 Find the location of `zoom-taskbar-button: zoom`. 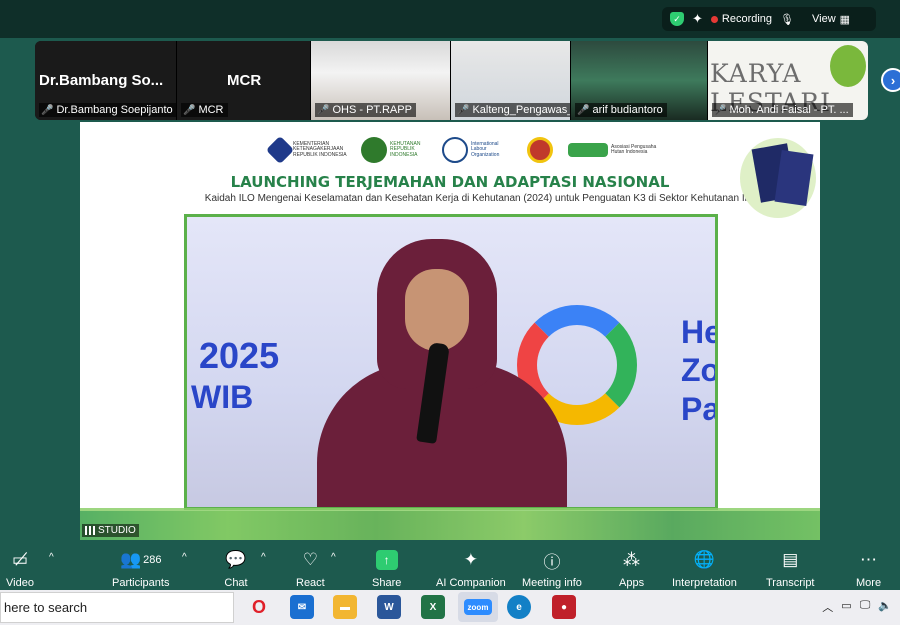

zoom-taskbar-button: zoom is located at coordinates (478, 607).